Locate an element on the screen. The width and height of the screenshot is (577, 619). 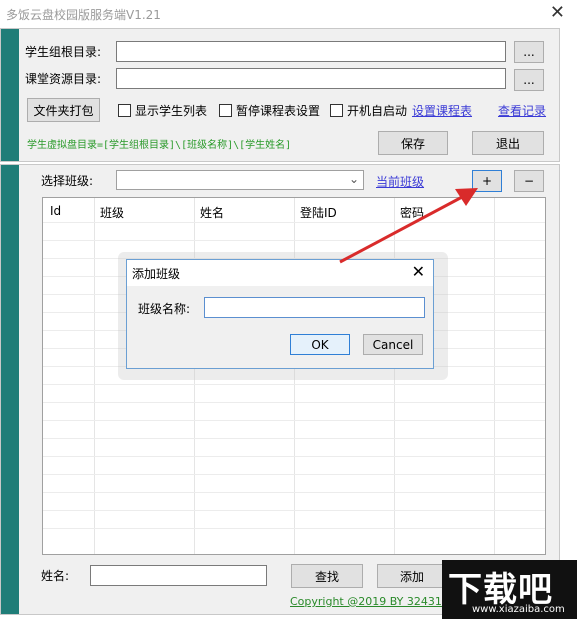
title-bar: 多饭云盘校园版服务端V1.21 ✕ is located at coordinates (288, 14).